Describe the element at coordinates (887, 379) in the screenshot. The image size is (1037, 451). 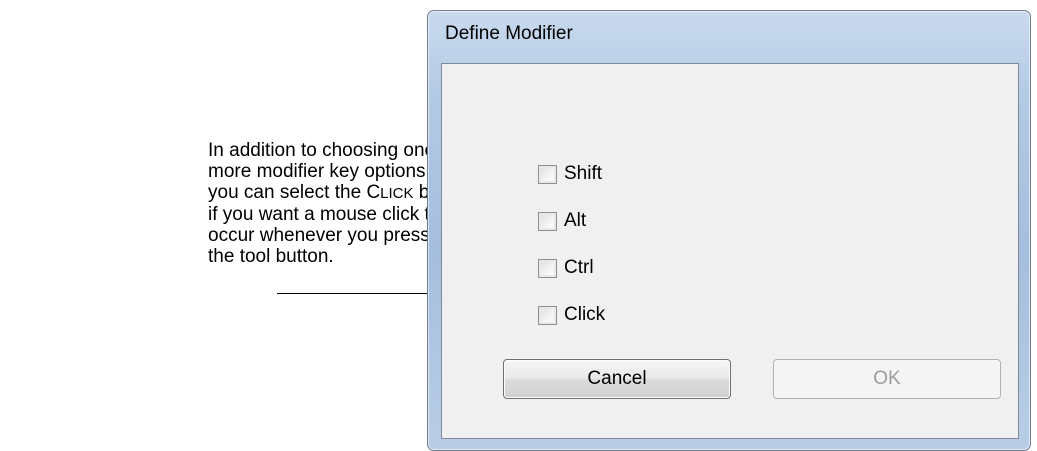
I see `ok-button: OK` at that location.